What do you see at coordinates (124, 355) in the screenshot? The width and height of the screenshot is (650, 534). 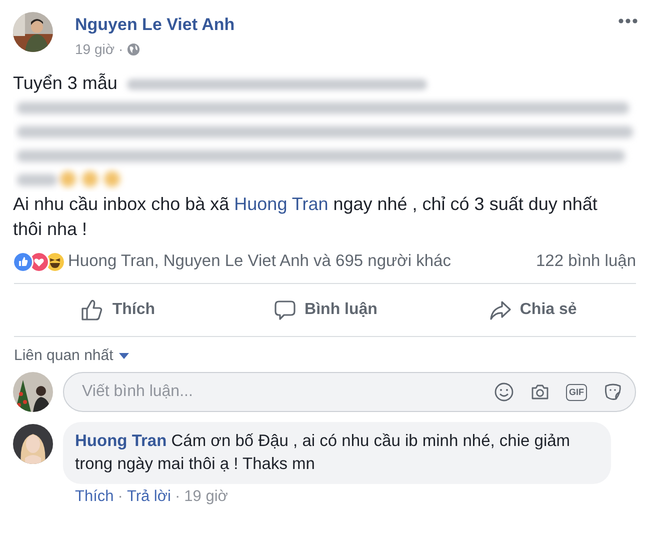 I see `caret-icon` at bounding box center [124, 355].